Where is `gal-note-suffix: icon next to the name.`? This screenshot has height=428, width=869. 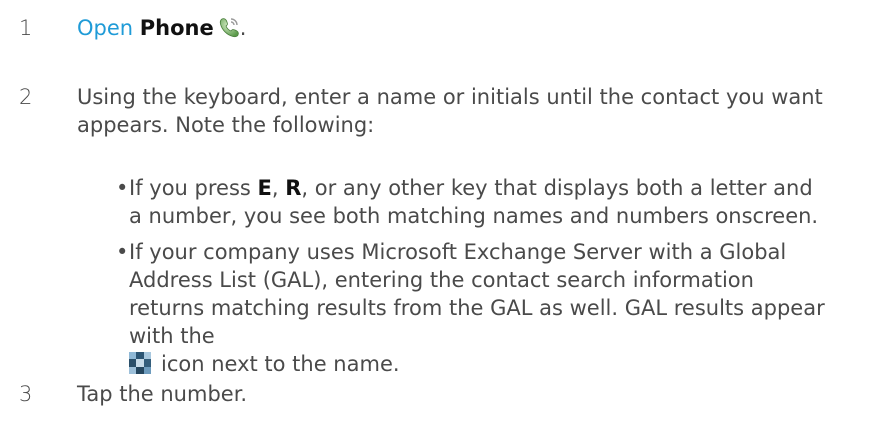
gal-note-suffix: icon next to the name. is located at coordinates (280, 364).